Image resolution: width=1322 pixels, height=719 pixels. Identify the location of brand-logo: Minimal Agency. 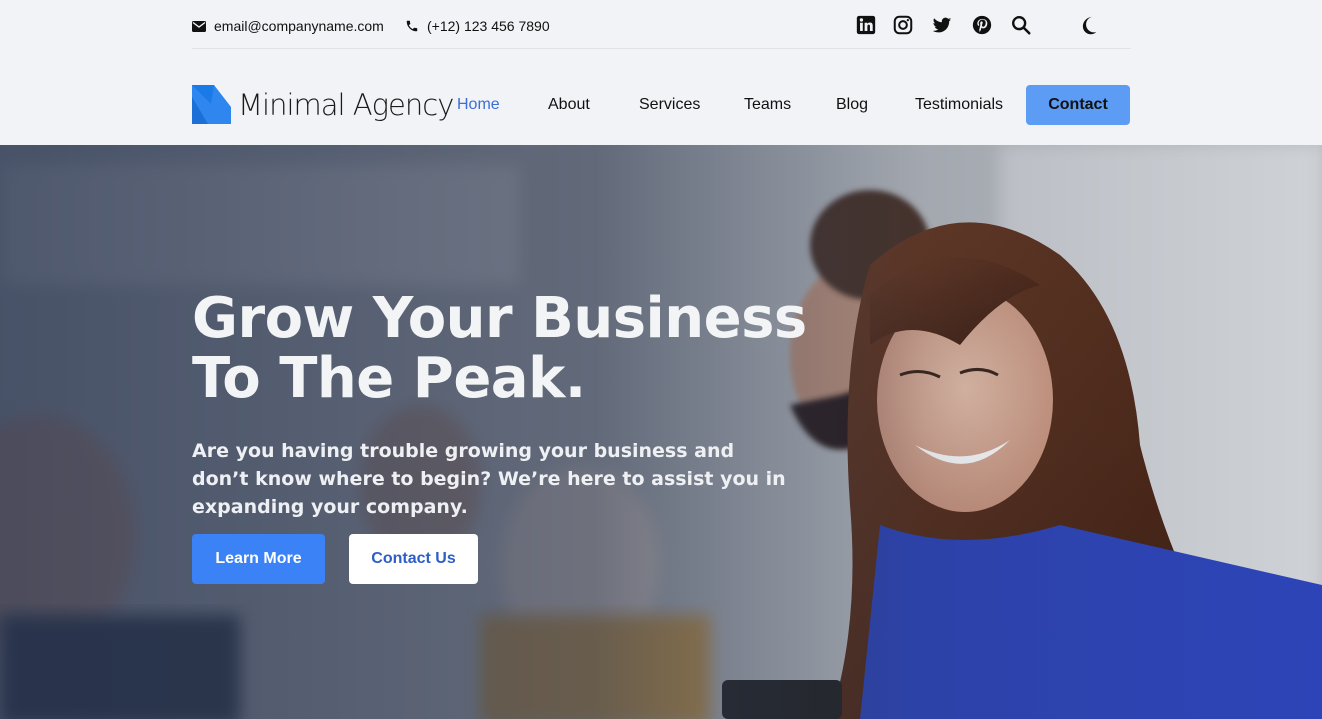
(323, 104).